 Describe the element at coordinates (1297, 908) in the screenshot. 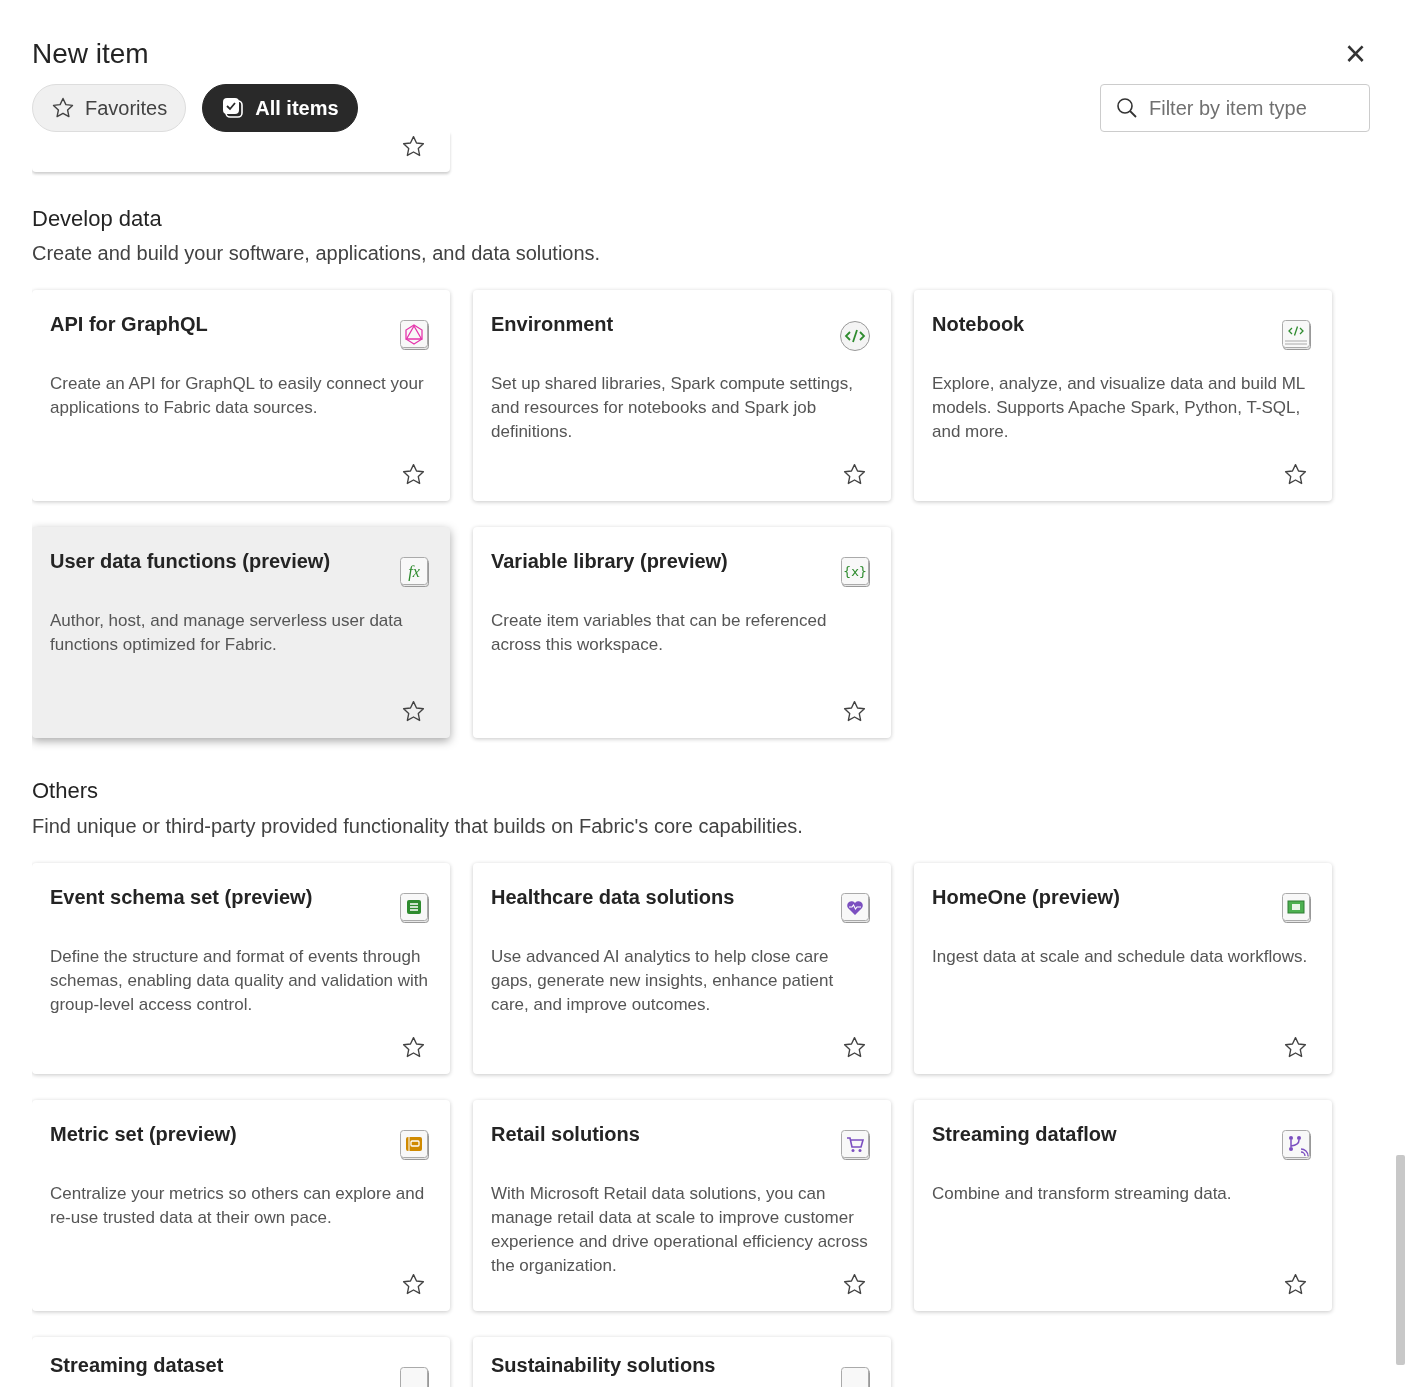

I see `frame-icon` at that location.